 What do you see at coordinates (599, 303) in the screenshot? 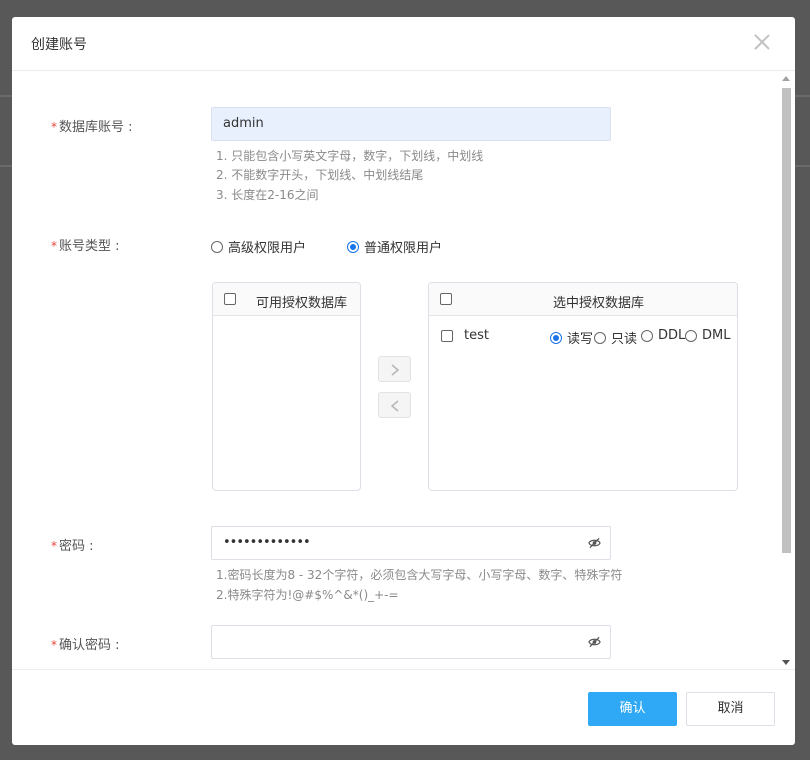
I see `selected-db-title: 选中授权数据库` at bounding box center [599, 303].